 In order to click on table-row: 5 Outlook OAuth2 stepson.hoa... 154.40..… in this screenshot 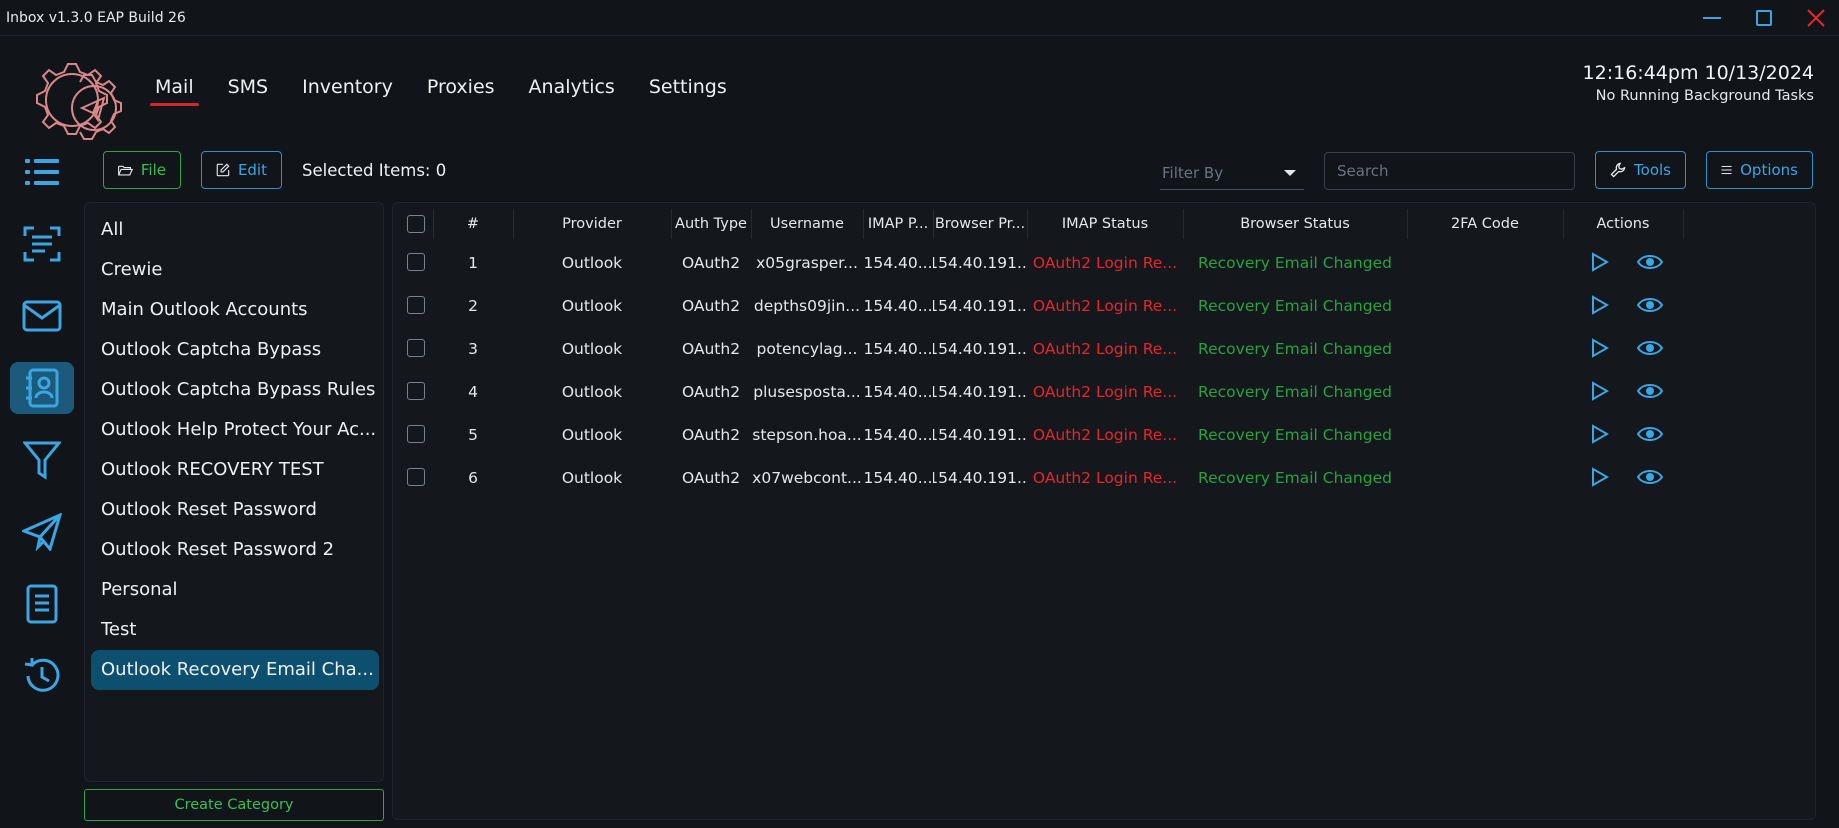, I will do `click(1038, 434)`.